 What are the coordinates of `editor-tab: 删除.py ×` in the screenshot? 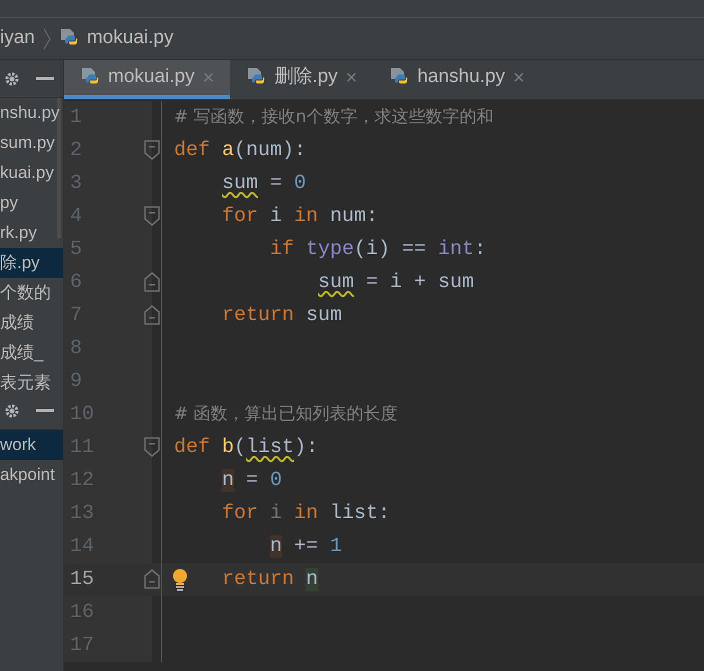 It's located at (302, 79).